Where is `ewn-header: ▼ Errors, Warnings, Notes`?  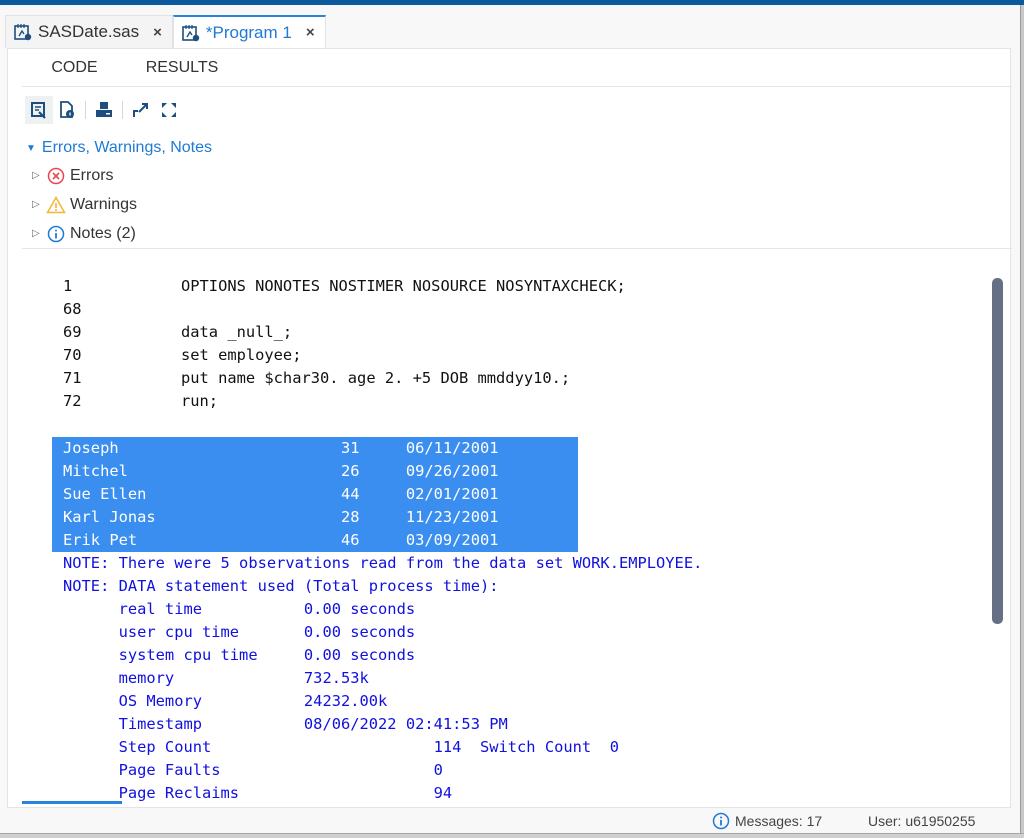 ewn-header: ▼ Errors, Warnings, Notes is located at coordinates (119, 148).